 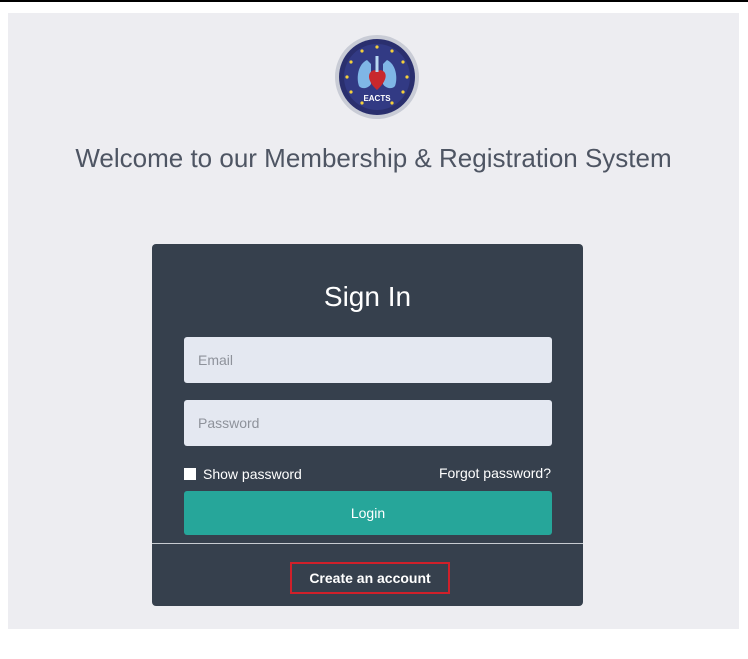 I want to click on show-password-checkbox, so click(x=190, y=474).